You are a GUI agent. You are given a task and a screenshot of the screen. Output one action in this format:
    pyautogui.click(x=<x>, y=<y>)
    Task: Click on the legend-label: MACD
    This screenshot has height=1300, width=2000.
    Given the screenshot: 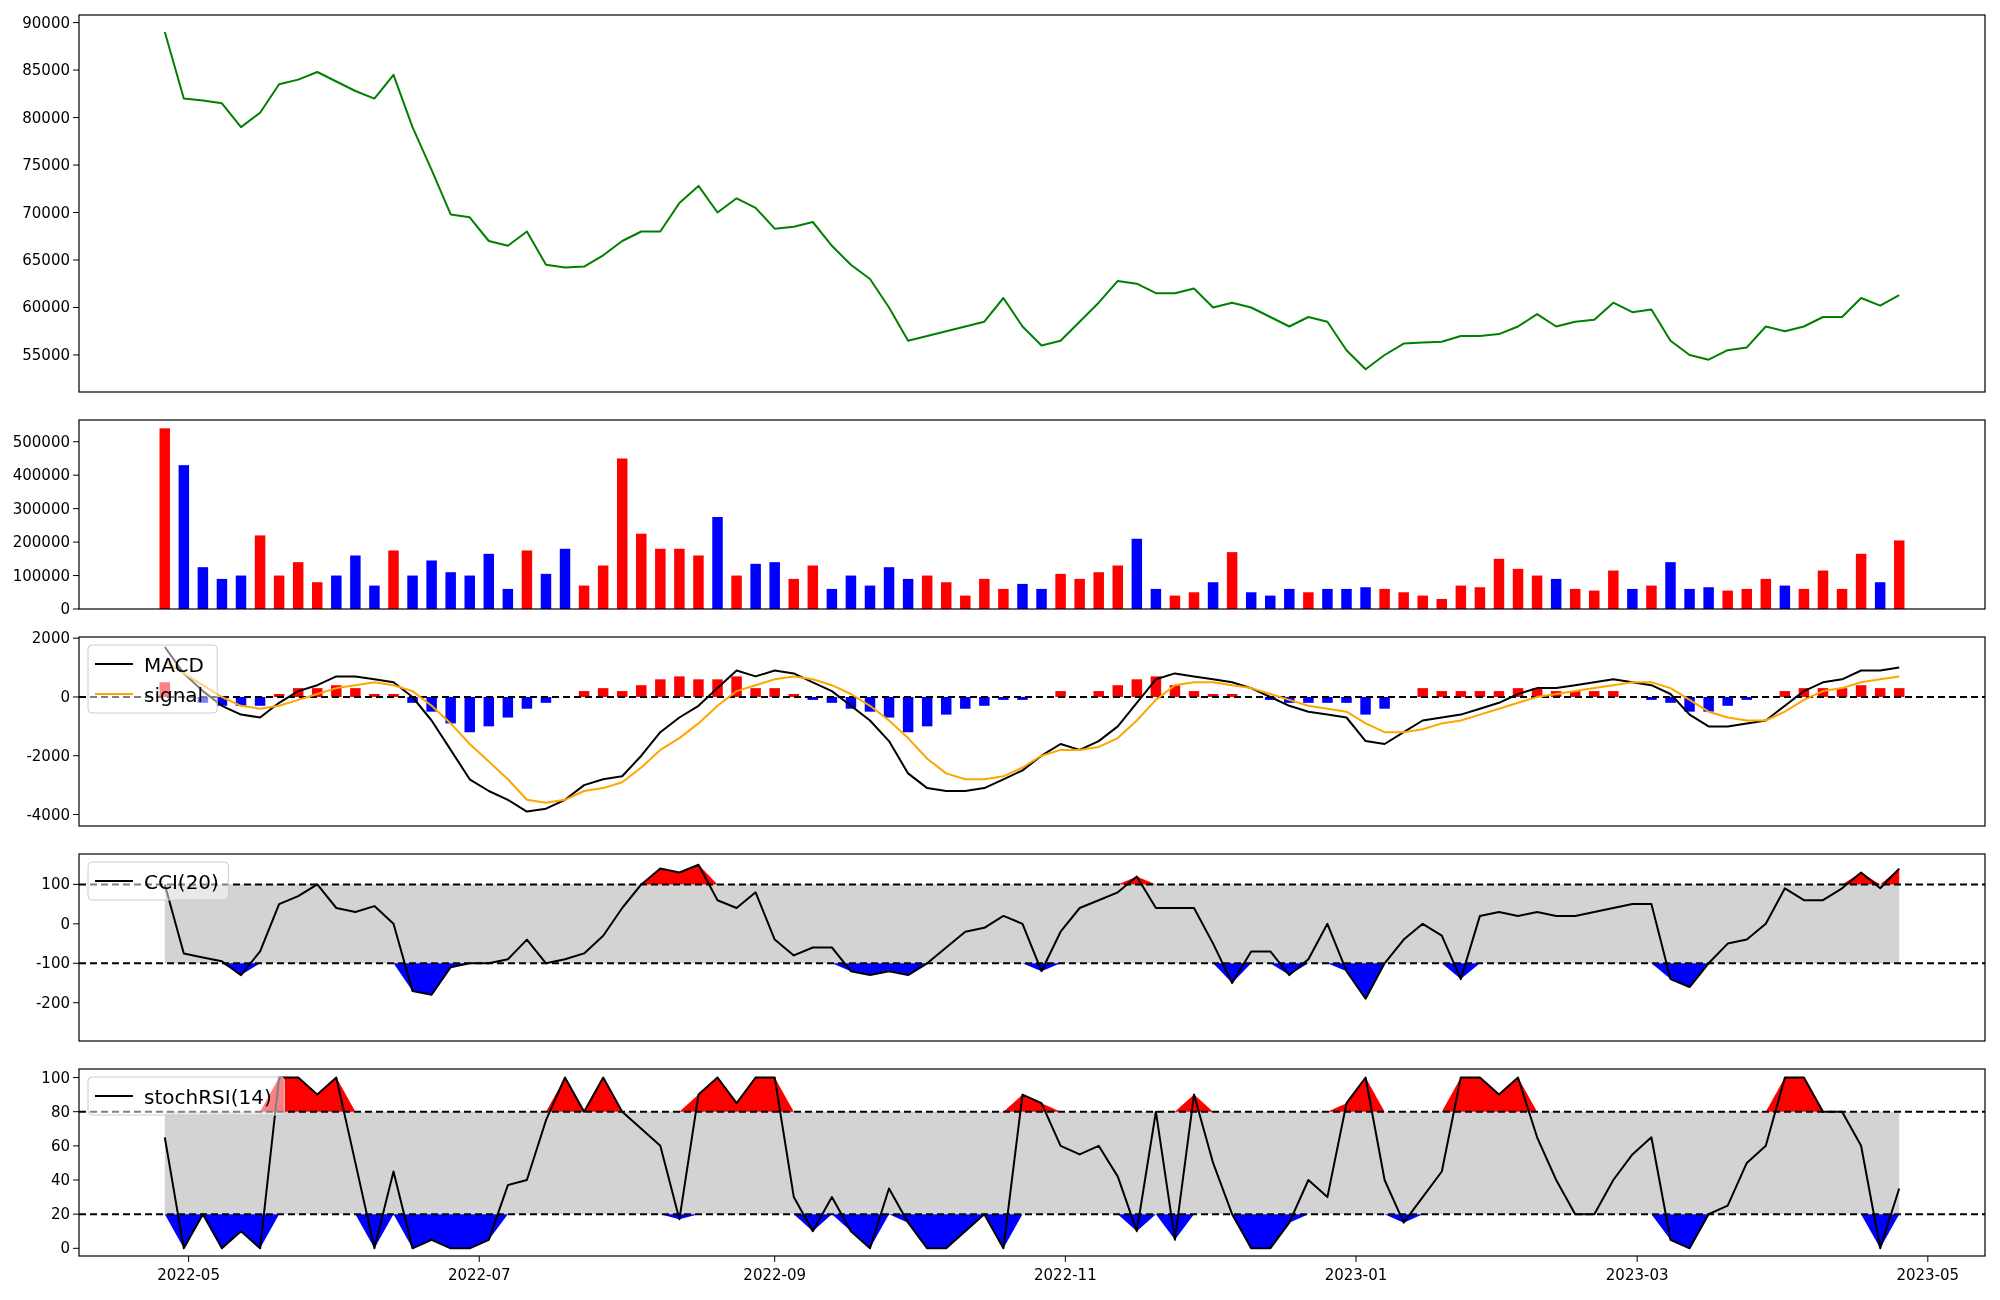 What is the action you would take?
    pyautogui.click(x=174, y=665)
    